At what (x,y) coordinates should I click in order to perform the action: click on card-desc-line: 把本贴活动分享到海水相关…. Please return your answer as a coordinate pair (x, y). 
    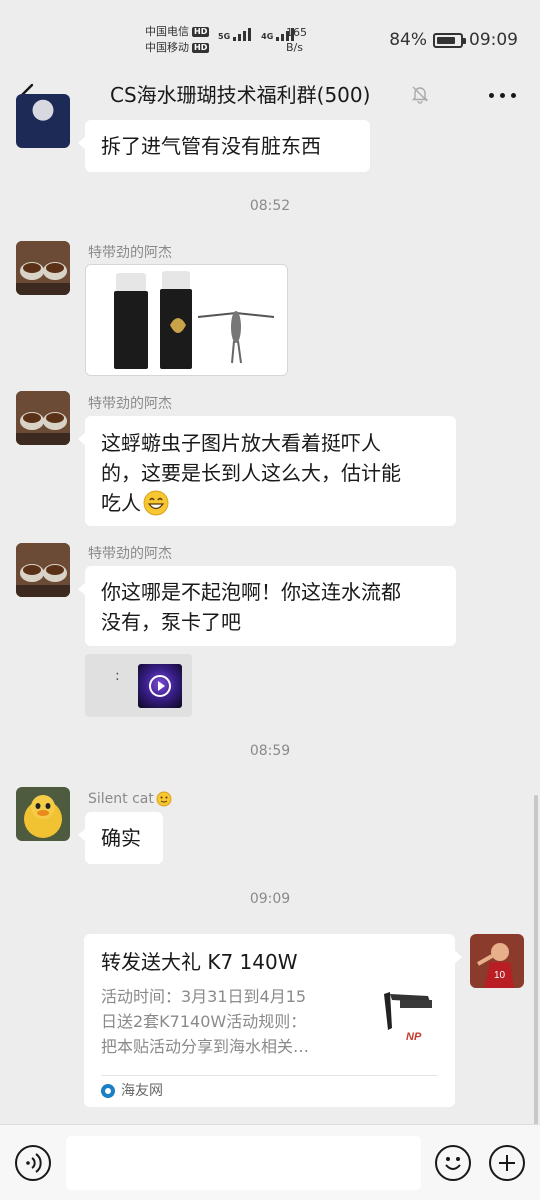
    Looking at the image, I should click on (205, 1046).